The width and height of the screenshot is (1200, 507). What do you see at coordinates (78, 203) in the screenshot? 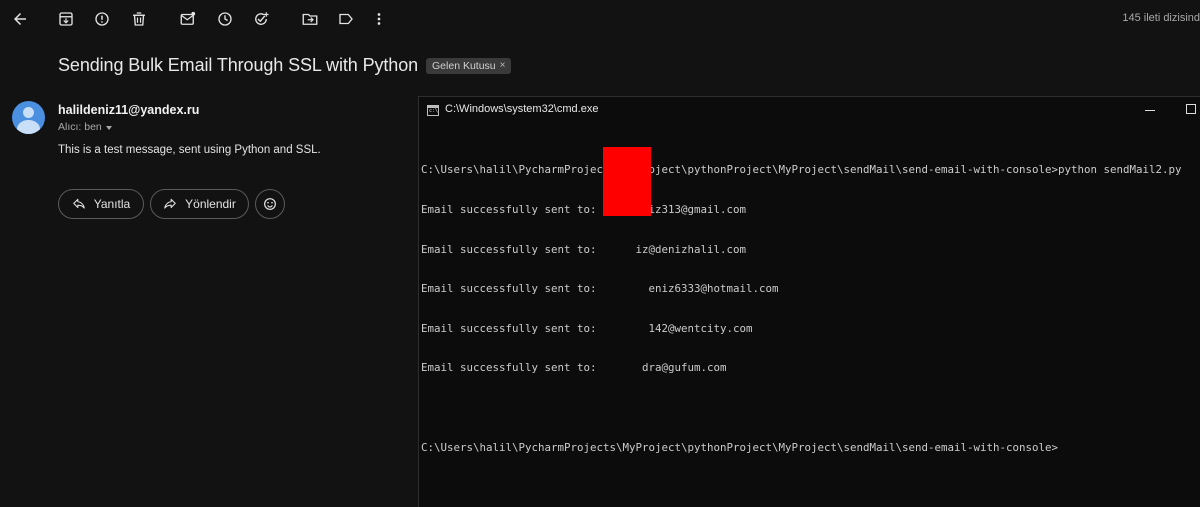
I see `reply-icon` at bounding box center [78, 203].